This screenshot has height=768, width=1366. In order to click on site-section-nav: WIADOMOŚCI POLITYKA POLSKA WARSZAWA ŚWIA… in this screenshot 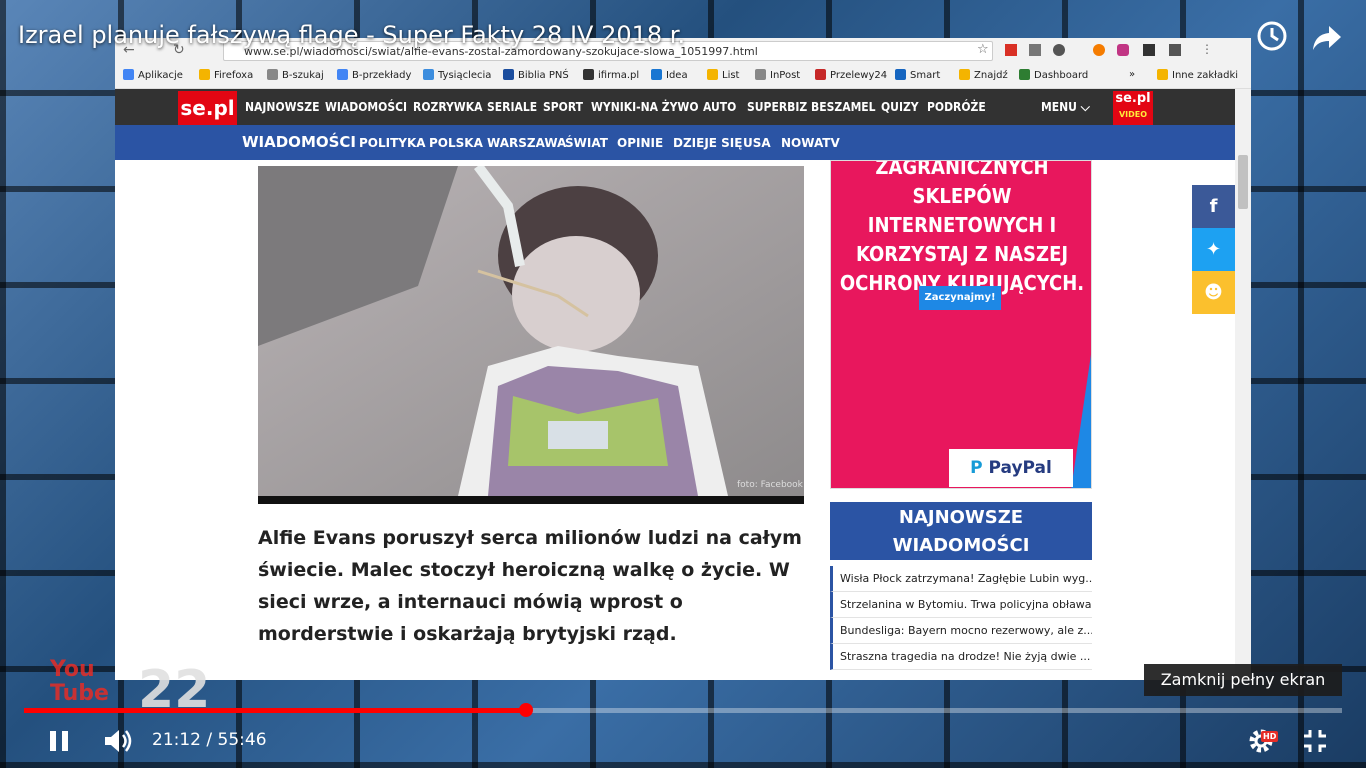, I will do `click(675, 142)`.